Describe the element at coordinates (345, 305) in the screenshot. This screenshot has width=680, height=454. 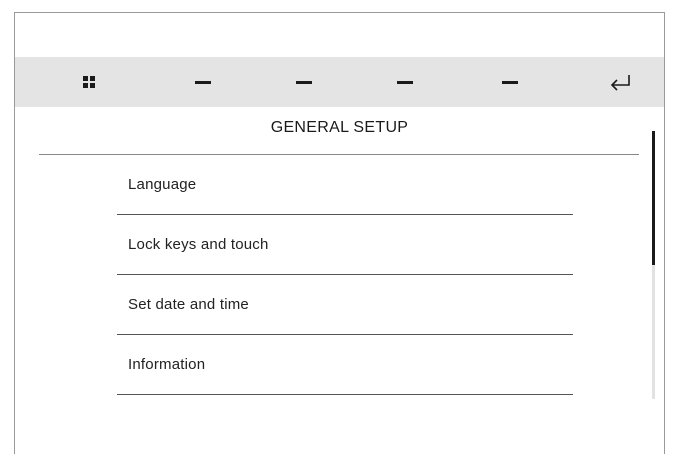
I see `menu-item-set-date-and-time: Set date and time` at that location.